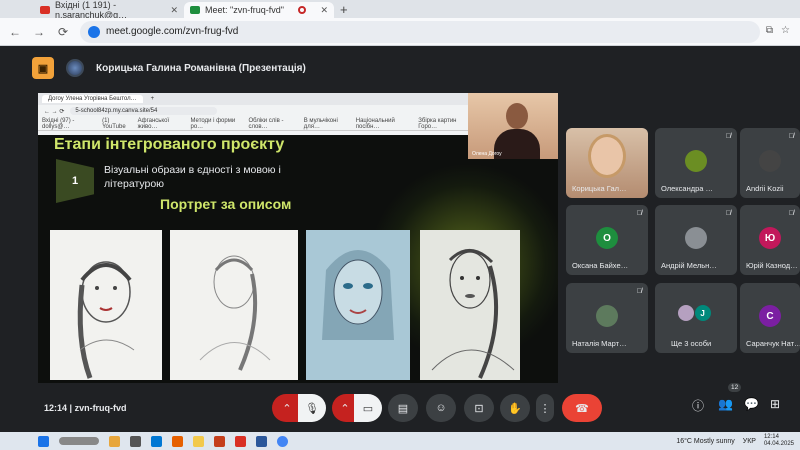 The width and height of the screenshot is (800, 450). What do you see at coordinates (441, 408) in the screenshot?
I see `reactions-button: ☺` at bounding box center [441, 408].